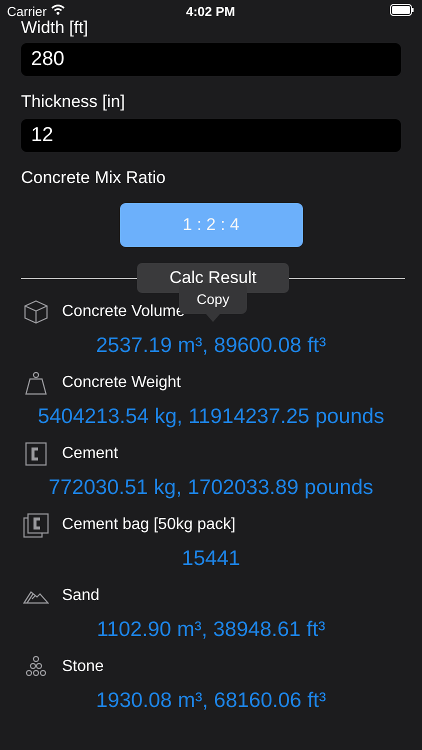  What do you see at coordinates (402, 10) in the screenshot?
I see `battery-icon` at bounding box center [402, 10].